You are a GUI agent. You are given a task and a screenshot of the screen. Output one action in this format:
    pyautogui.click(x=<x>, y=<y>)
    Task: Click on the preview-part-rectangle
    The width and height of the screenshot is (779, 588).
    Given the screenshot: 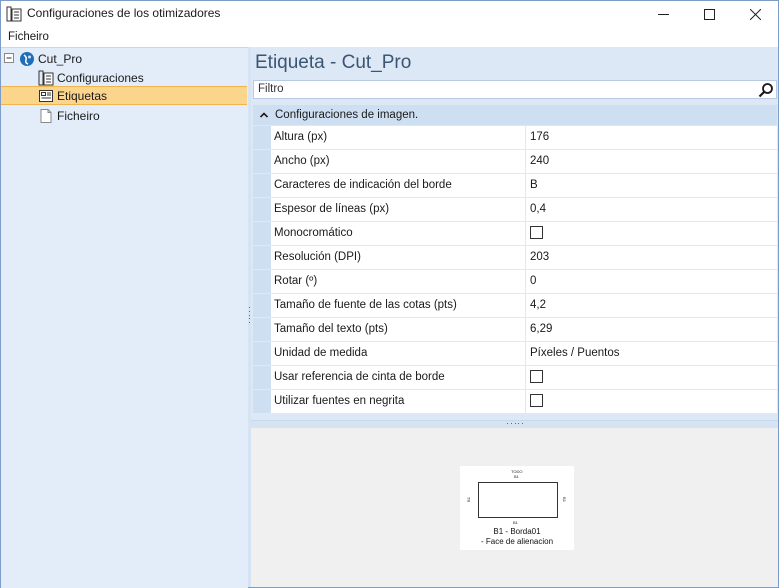 What is the action you would take?
    pyautogui.click(x=518, y=500)
    